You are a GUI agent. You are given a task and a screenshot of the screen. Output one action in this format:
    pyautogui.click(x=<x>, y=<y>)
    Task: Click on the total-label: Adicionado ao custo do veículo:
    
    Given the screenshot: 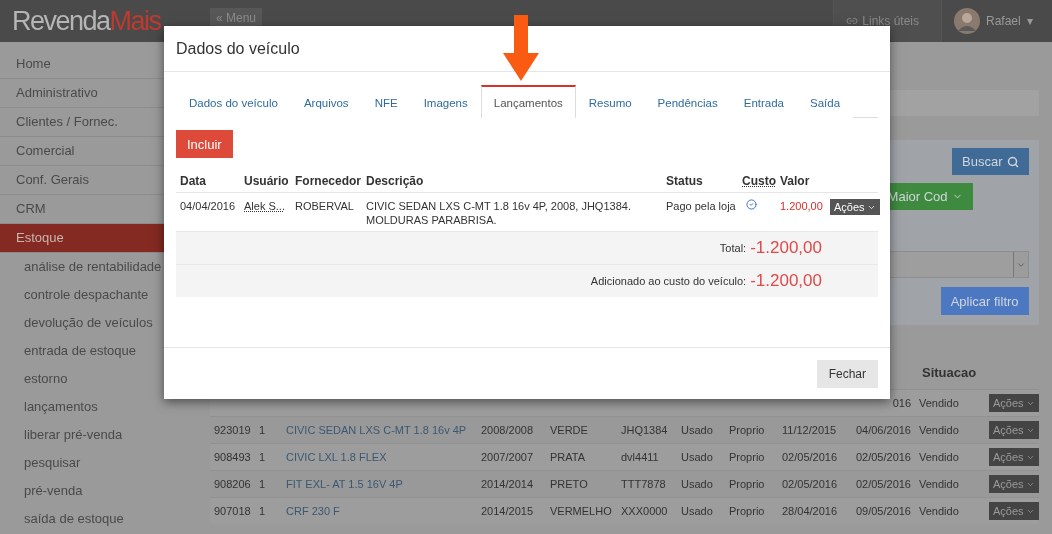 What is the action you would take?
    pyautogui.click(x=668, y=281)
    